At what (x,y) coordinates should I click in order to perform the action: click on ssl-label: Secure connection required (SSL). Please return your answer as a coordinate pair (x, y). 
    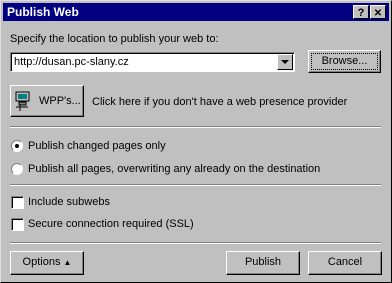
    Looking at the image, I should click on (111, 224).